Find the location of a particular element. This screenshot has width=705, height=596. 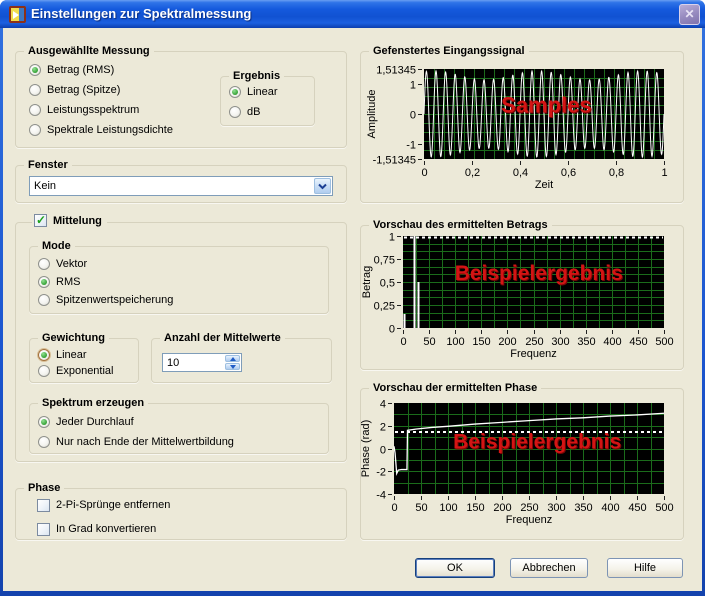

checkbox-option-0: 2-Pi-Sprünge entfernen is located at coordinates (103, 505).